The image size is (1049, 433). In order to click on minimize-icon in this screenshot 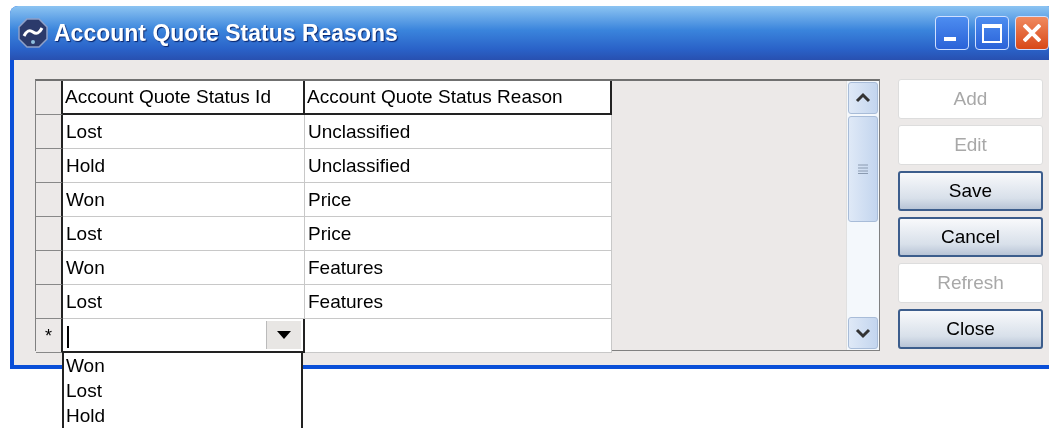, I will do `click(950, 39)`.